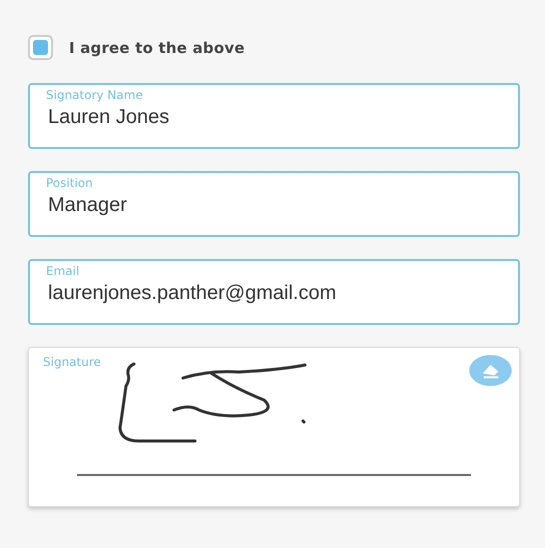  I want to click on field-label: Email, so click(63, 271).